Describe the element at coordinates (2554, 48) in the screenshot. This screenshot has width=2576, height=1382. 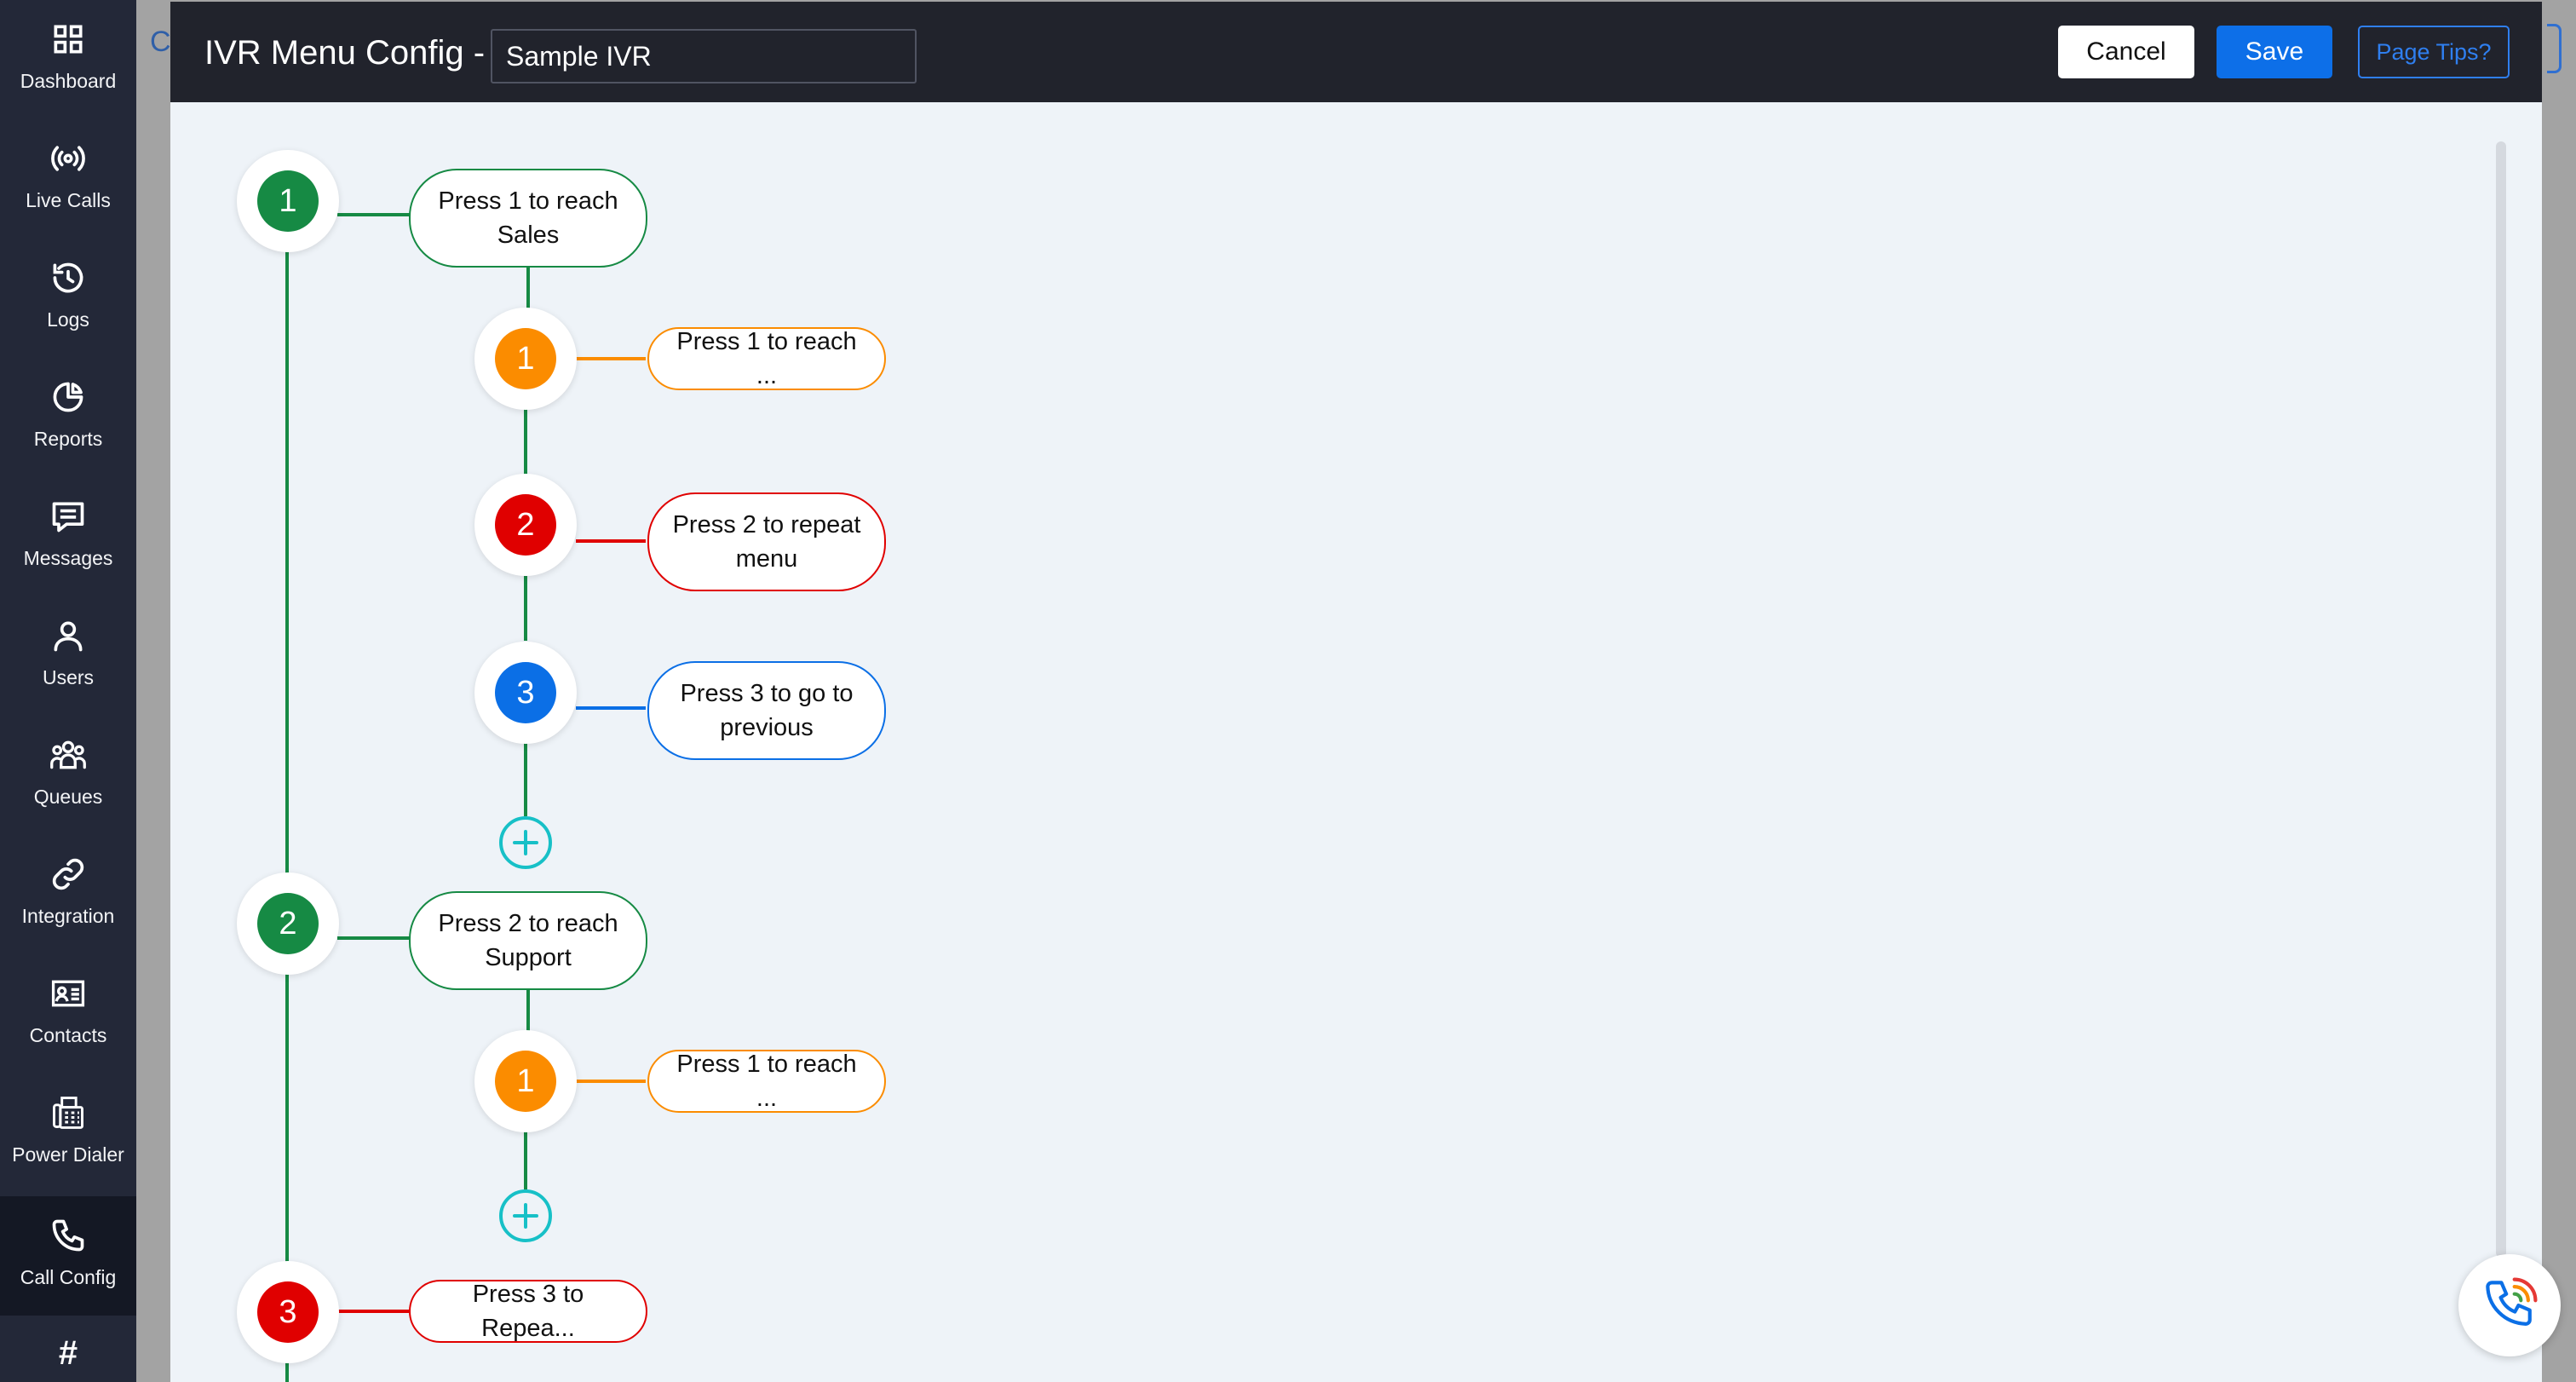
I see `background-button-edge` at that location.